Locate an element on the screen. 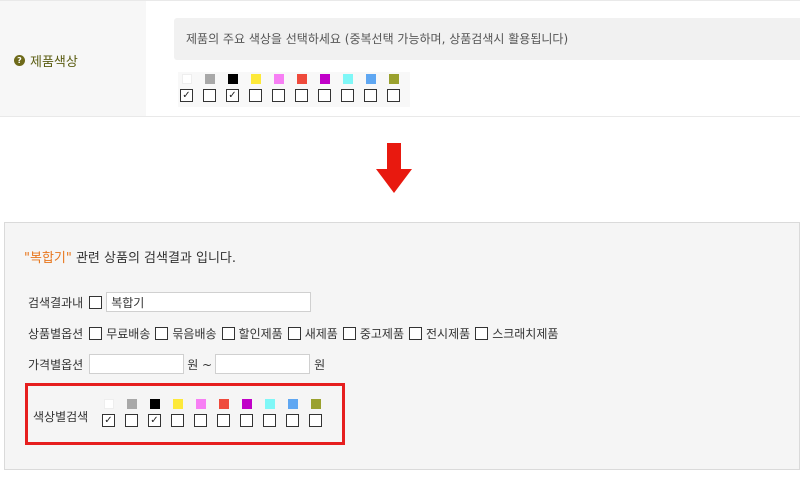  product-color-checkbox-purple is located at coordinates (324, 95).